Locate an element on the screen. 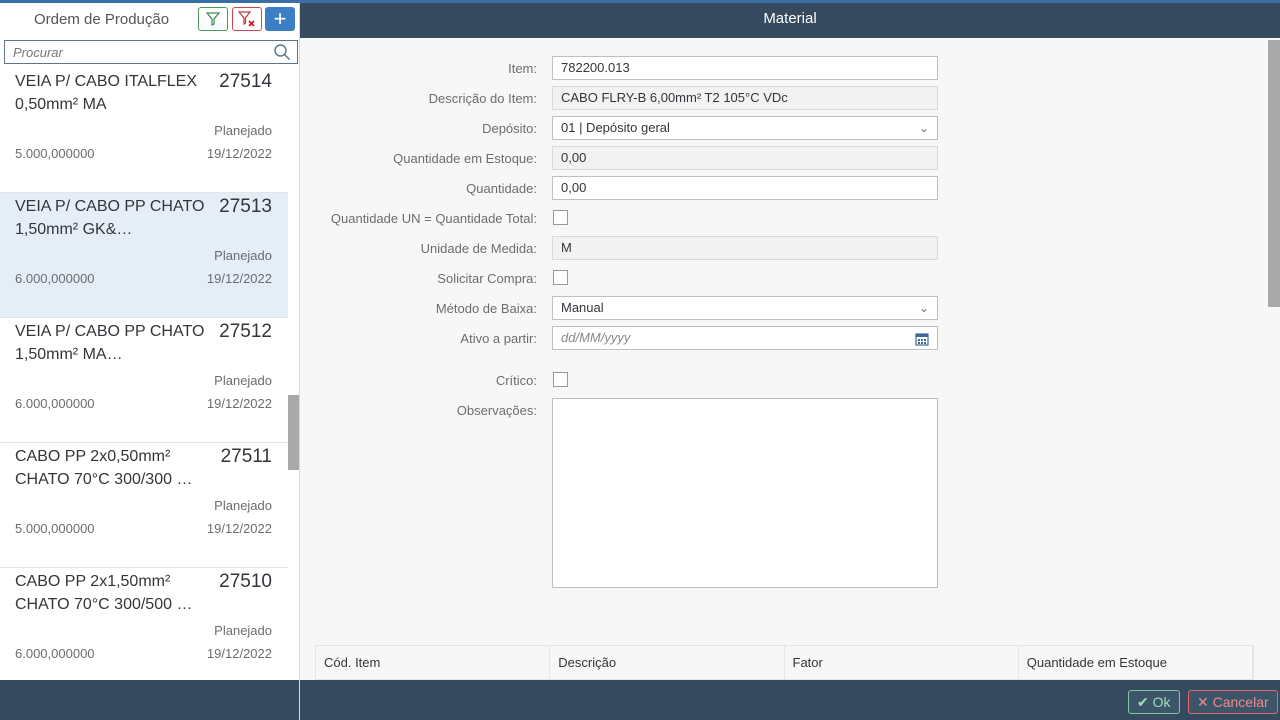 The height and width of the screenshot is (720, 1280). column-header: Fator is located at coordinates (902, 662).